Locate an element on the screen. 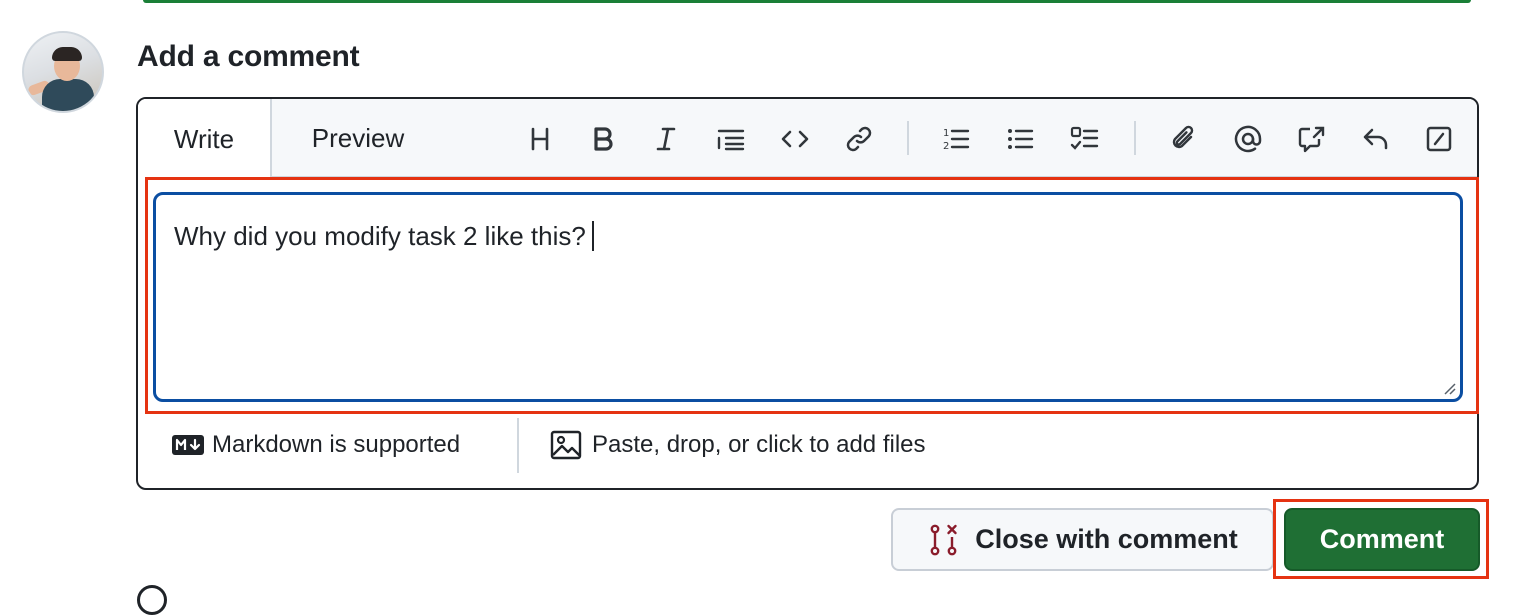 The image size is (1516, 615). text-caret is located at coordinates (592, 236).